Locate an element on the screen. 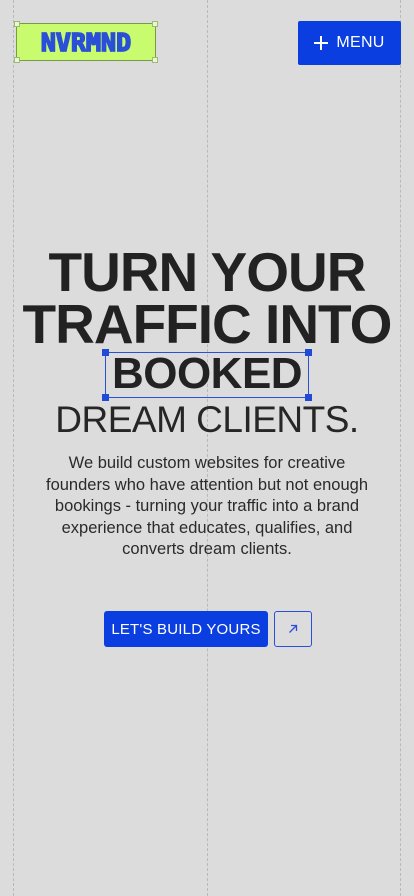  headline-highlight: BOOKED is located at coordinates (207, 373).